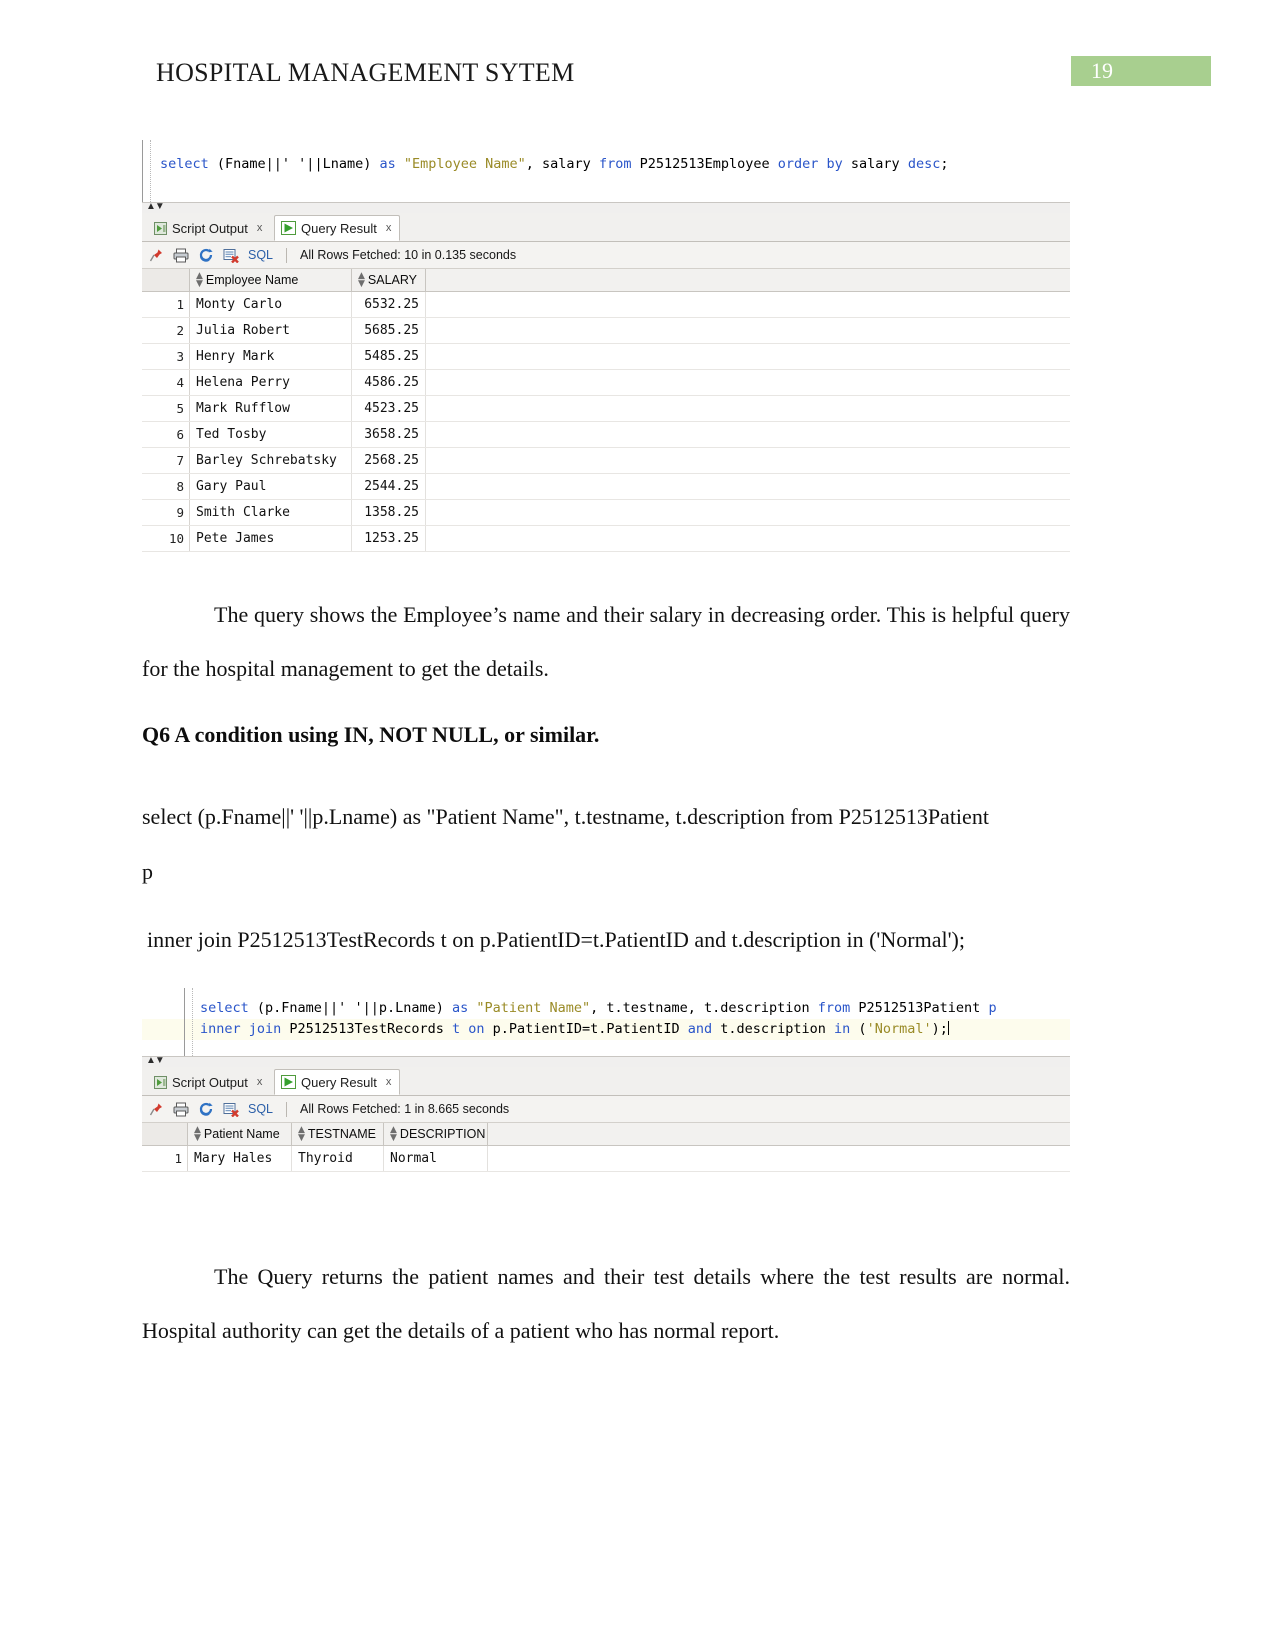 This screenshot has width=1275, height=1651. What do you see at coordinates (192, 1022) in the screenshot?
I see `editor-indent-guide` at bounding box center [192, 1022].